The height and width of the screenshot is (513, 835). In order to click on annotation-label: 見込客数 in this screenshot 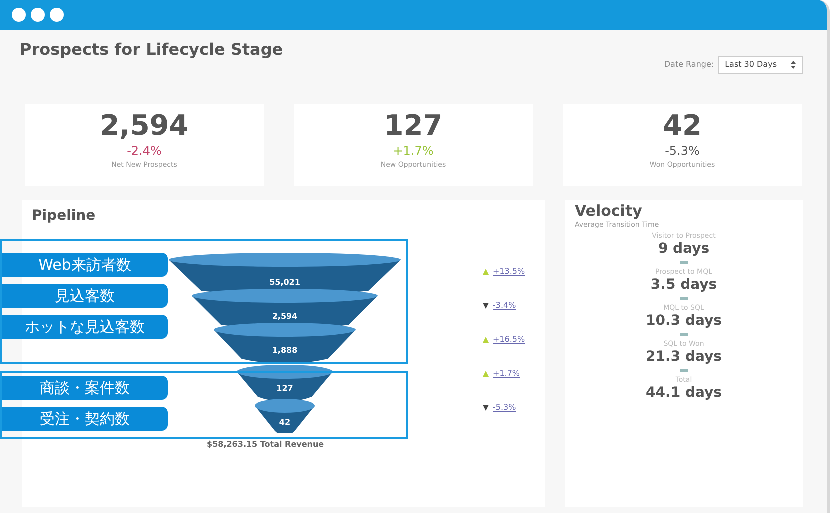, I will do `click(85, 296)`.